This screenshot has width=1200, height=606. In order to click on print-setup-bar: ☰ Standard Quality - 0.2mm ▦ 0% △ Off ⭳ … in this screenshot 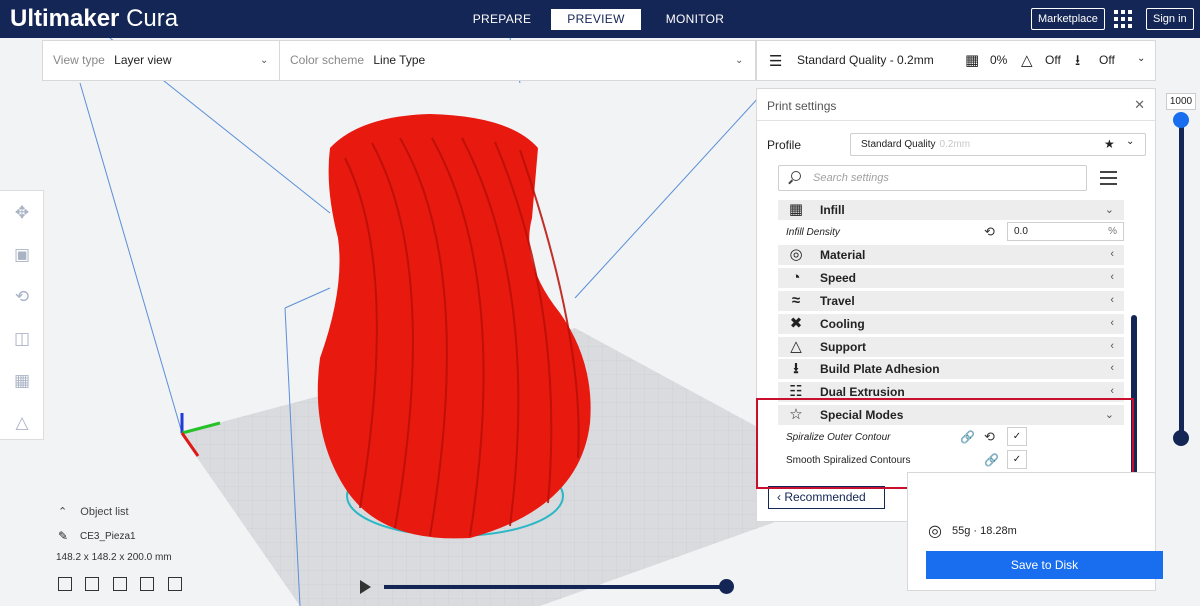, I will do `click(956, 60)`.